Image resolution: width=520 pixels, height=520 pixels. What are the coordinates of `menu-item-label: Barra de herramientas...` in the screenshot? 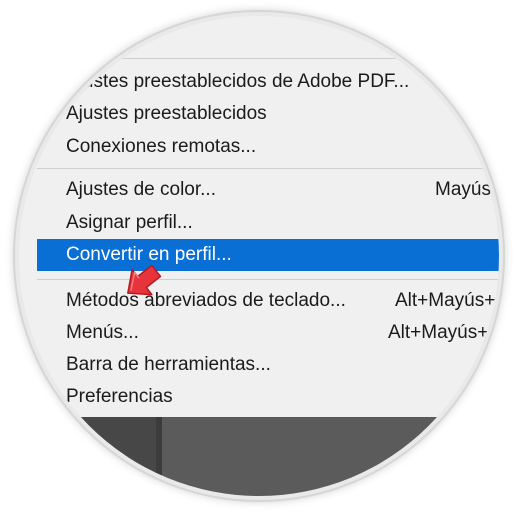 It's located at (168, 364).